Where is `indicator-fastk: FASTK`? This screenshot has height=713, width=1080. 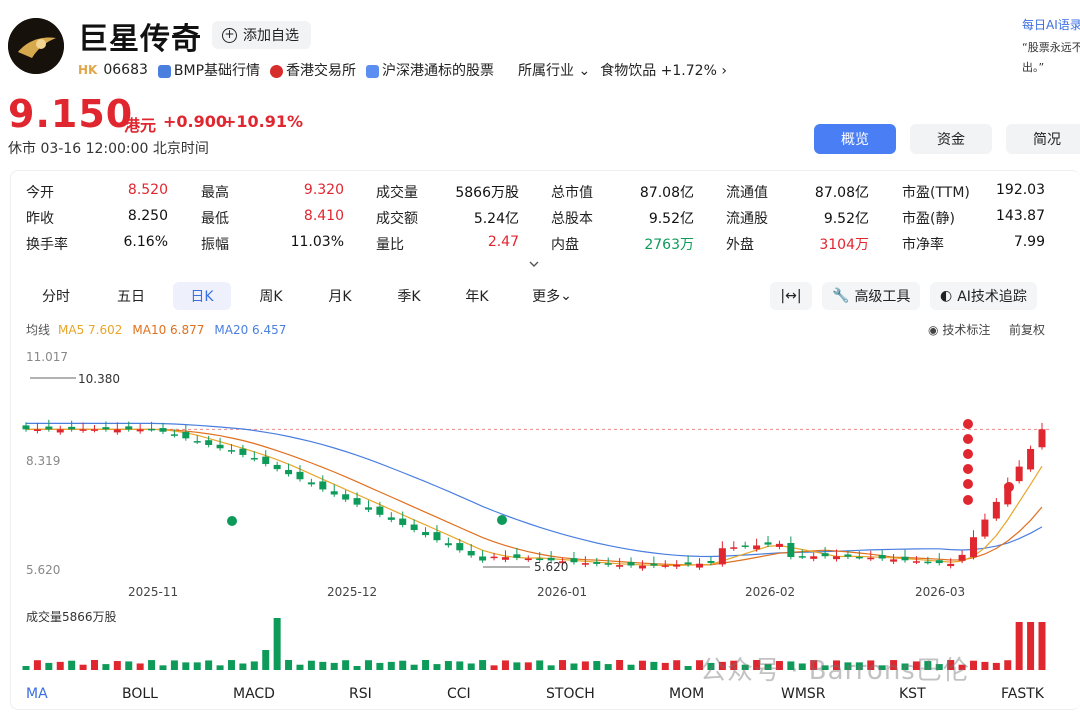 indicator-fastk: FASTK is located at coordinates (1022, 694).